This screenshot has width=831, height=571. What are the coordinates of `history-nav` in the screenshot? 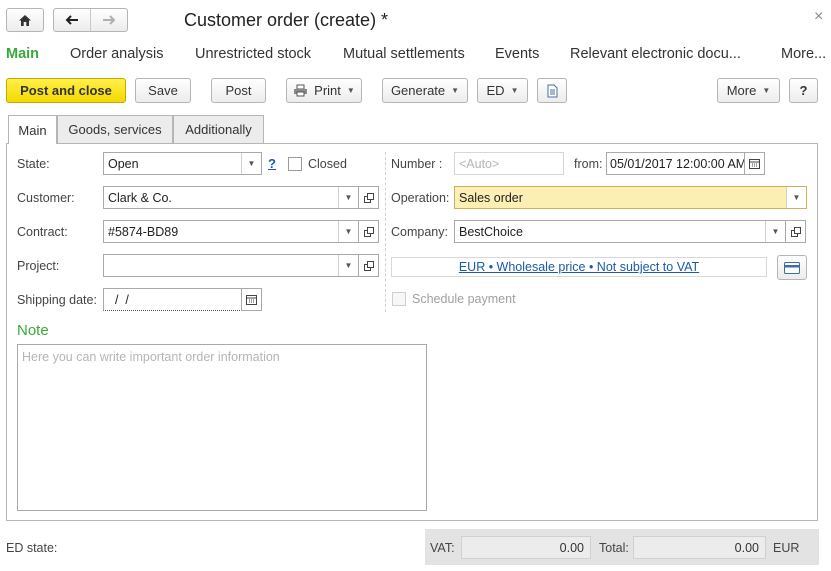 It's located at (90, 20).